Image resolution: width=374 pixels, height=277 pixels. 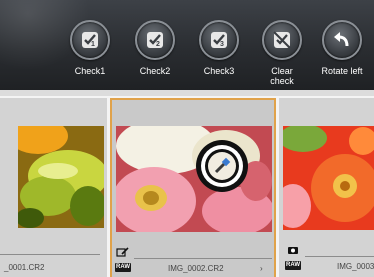 What do you see at coordinates (158, 44) in the screenshot?
I see `svg-text: 2` at bounding box center [158, 44].